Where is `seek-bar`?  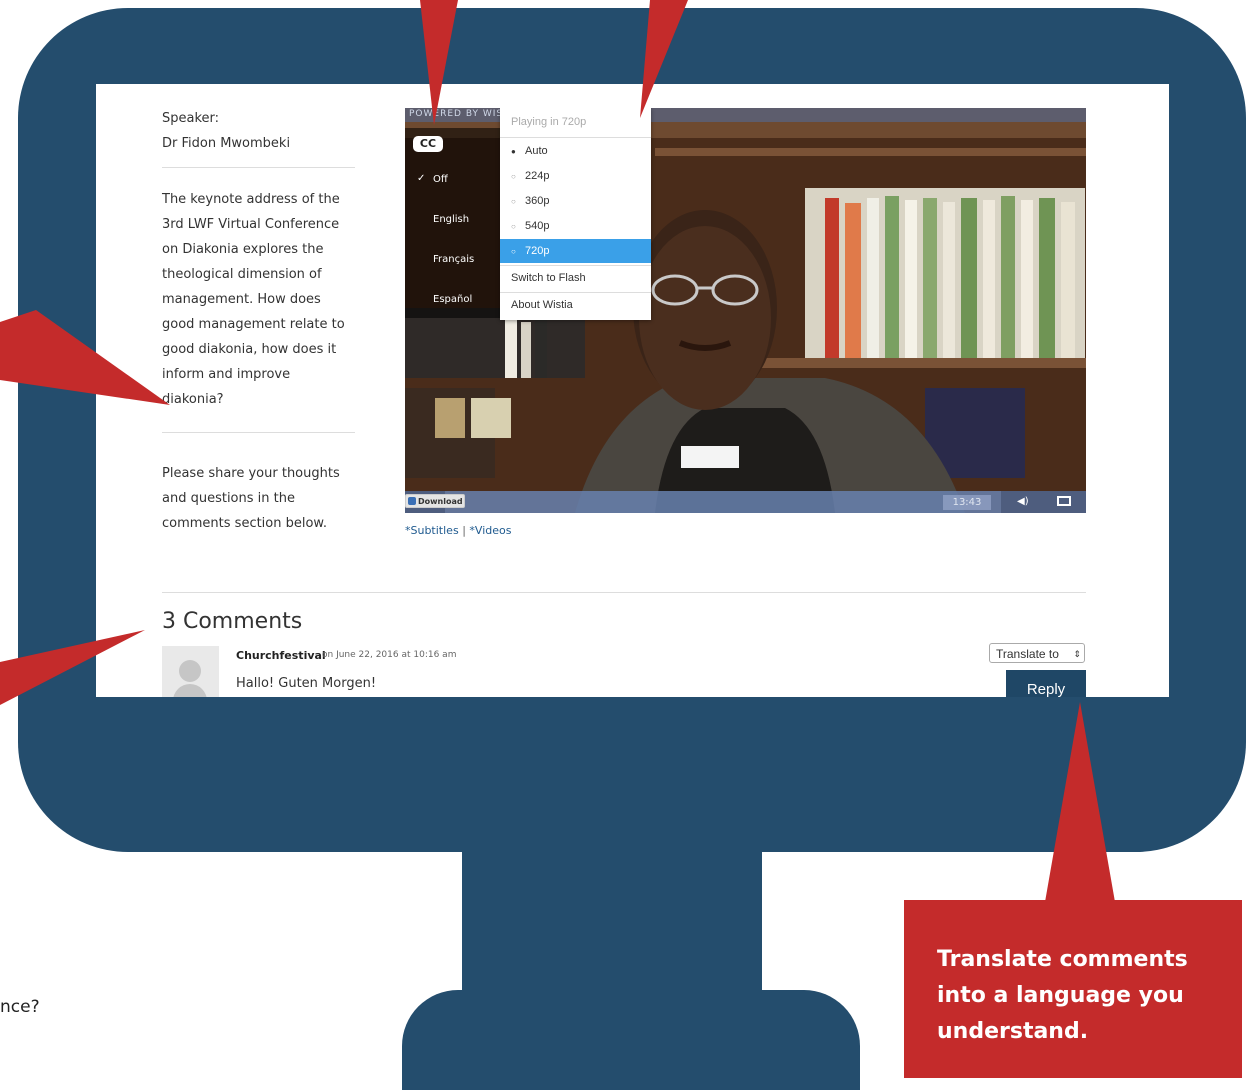 seek-bar is located at coordinates (723, 502).